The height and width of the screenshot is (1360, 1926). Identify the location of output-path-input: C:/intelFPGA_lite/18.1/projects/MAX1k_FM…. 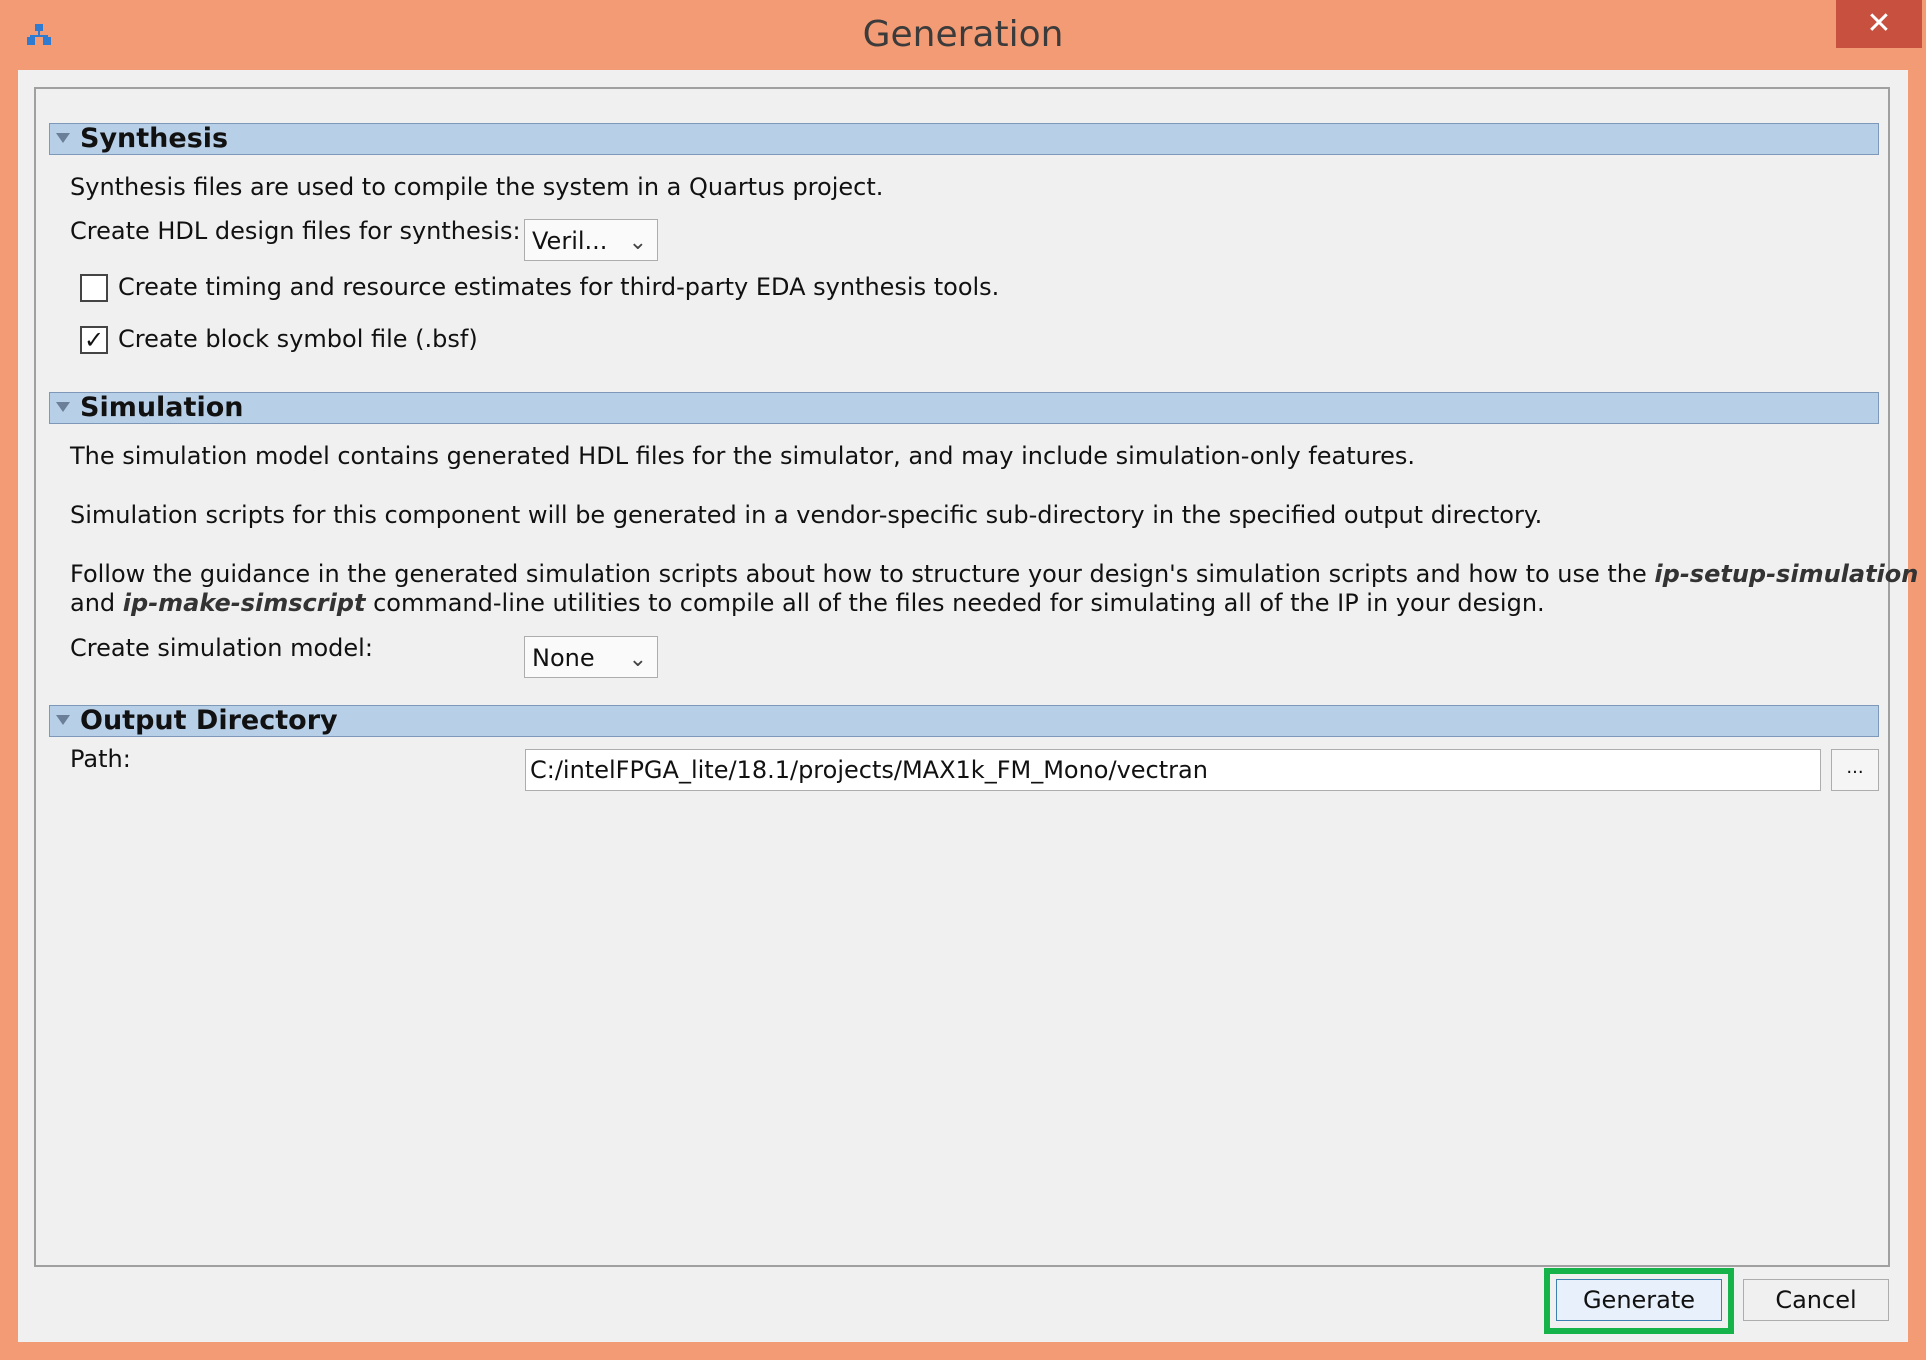
(1173, 770).